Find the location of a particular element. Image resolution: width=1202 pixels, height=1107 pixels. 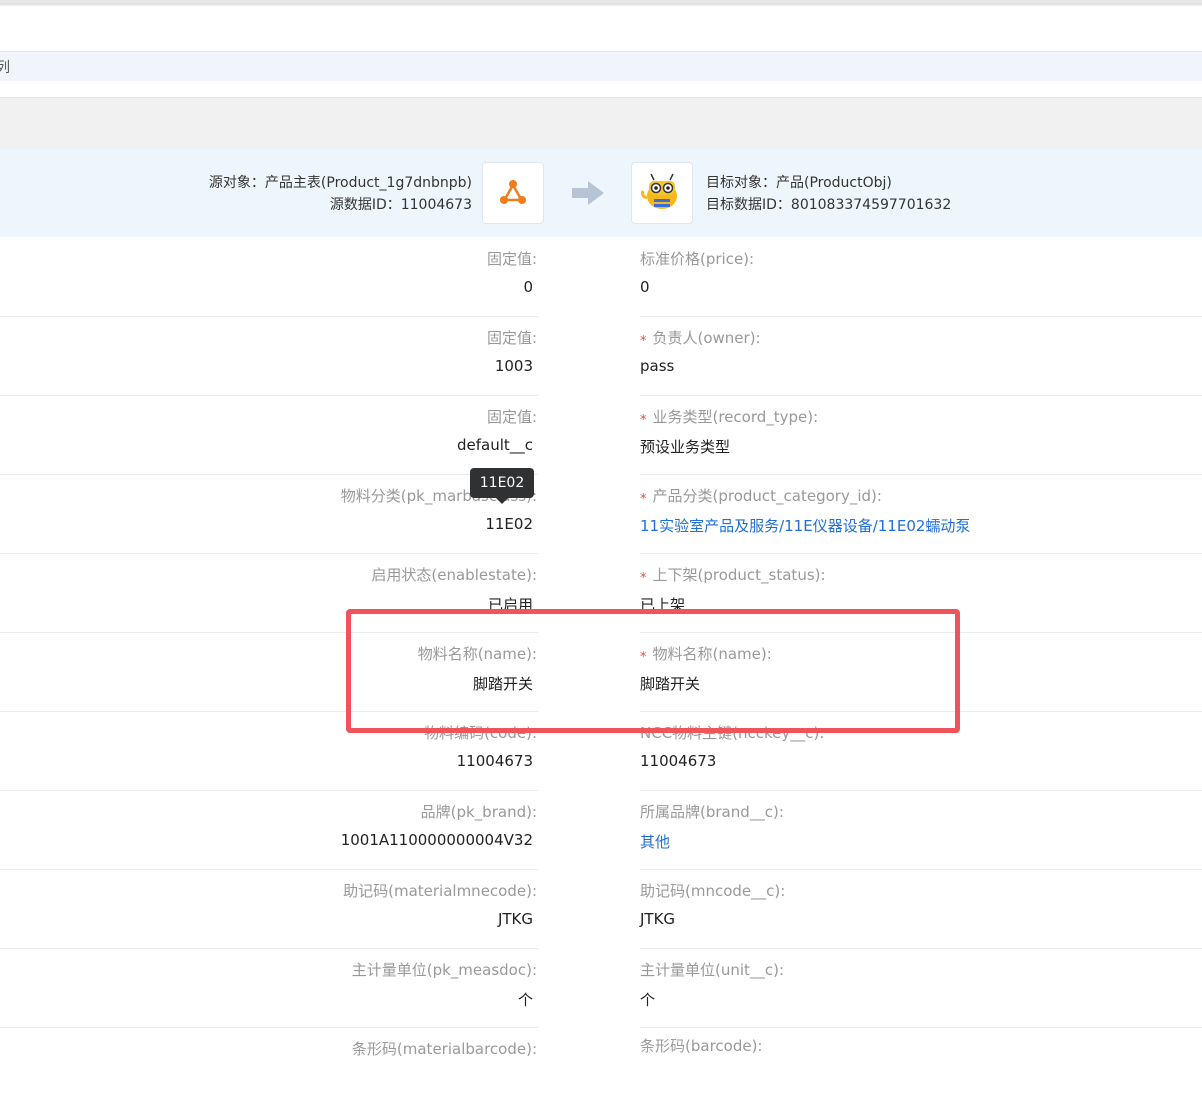

highlight-annotation-box is located at coordinates (653, 671).